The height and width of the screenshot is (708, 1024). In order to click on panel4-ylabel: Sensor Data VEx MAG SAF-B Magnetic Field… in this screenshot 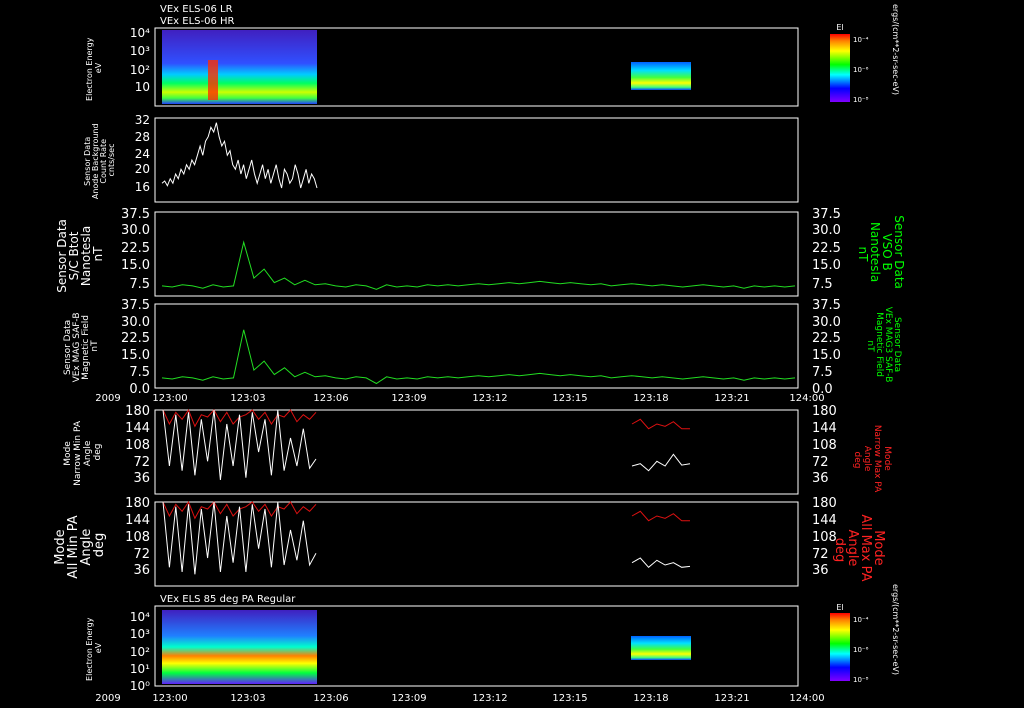, I will do `click(81, 346)`.